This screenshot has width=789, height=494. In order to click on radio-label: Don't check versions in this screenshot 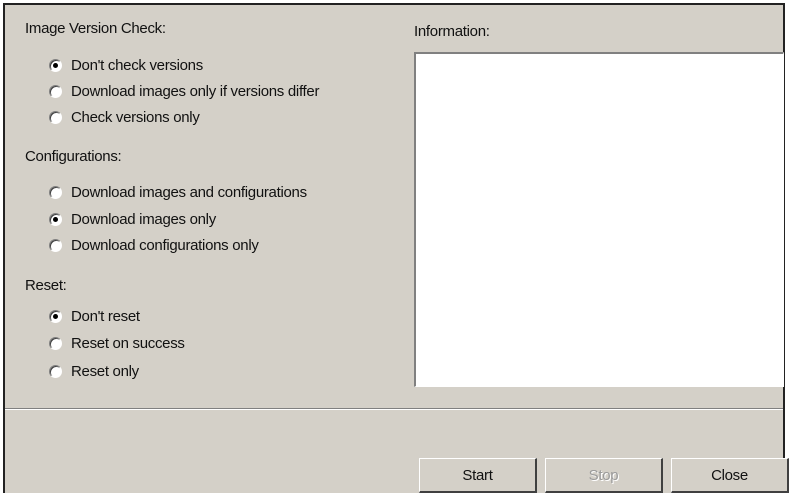, I will do `click(137, 65)`.